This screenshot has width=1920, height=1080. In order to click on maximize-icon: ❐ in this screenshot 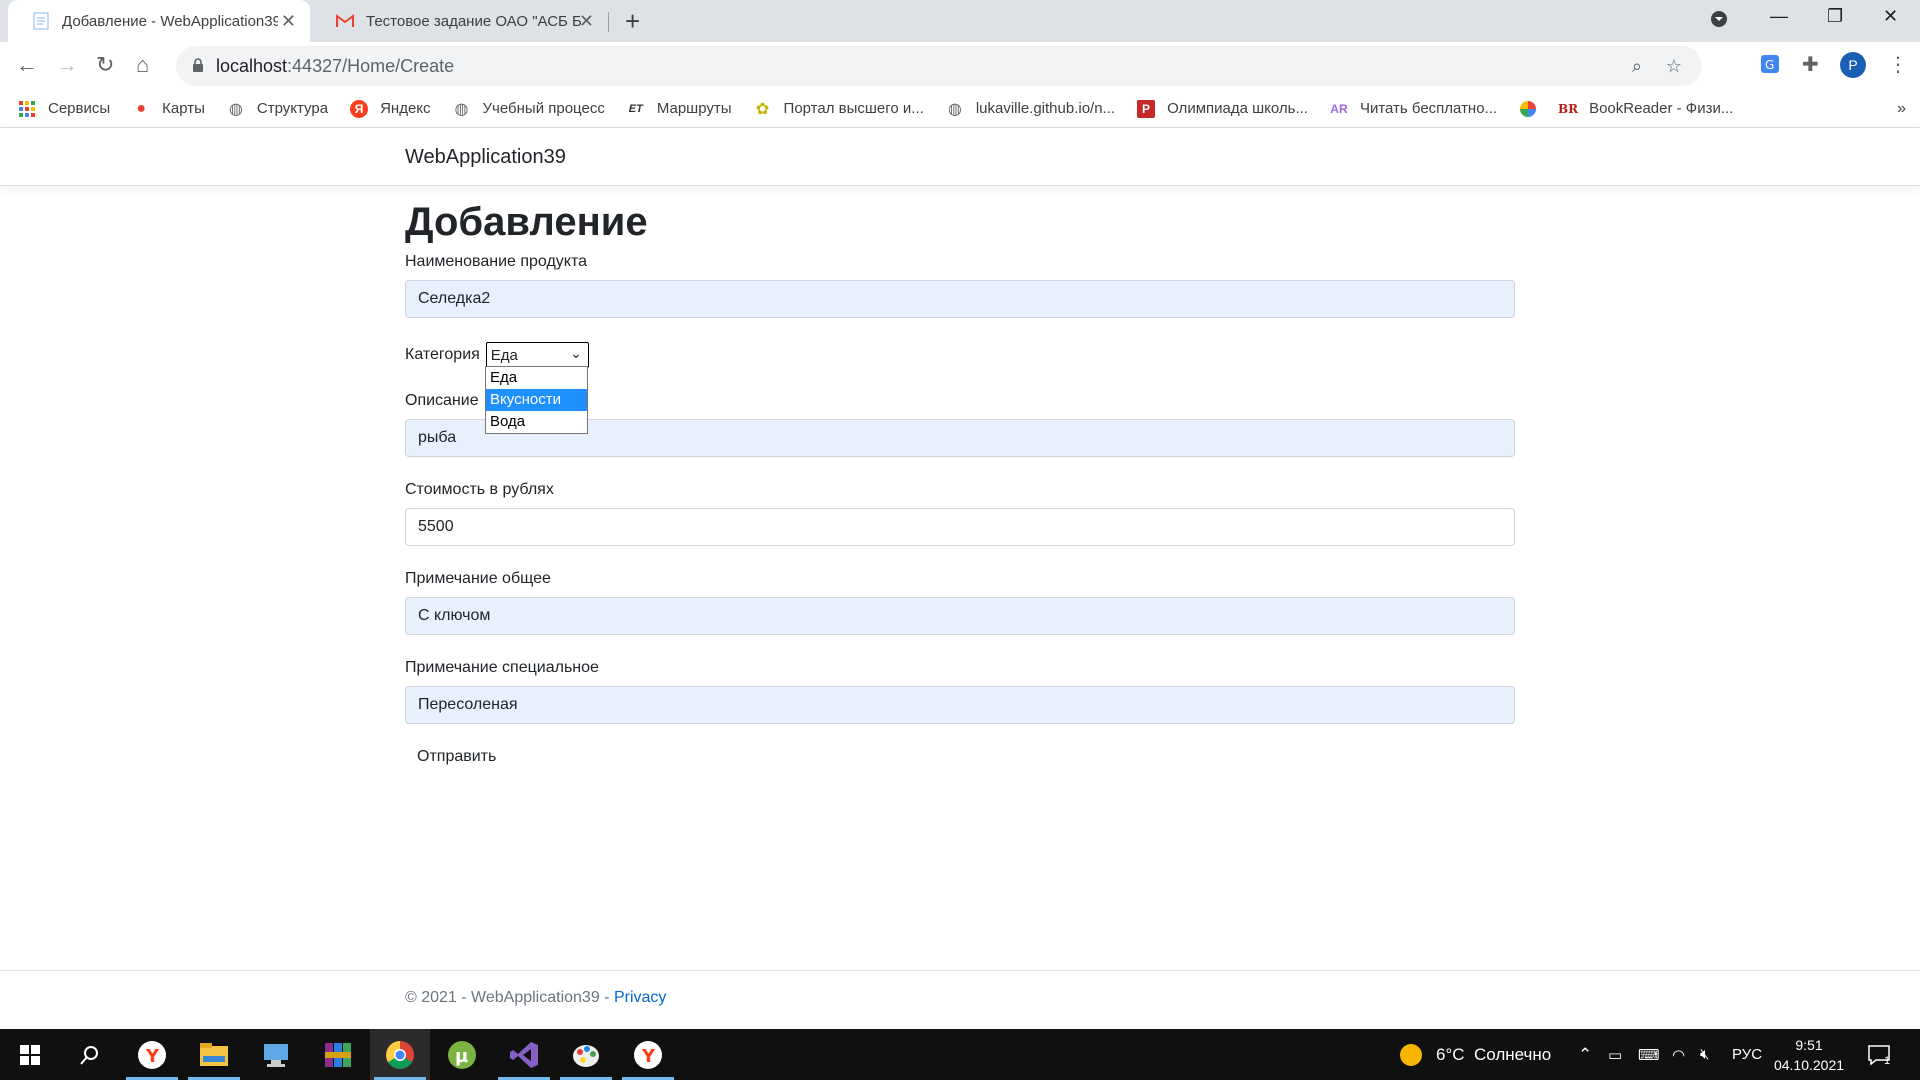, I will do `click(1835, 16)`.